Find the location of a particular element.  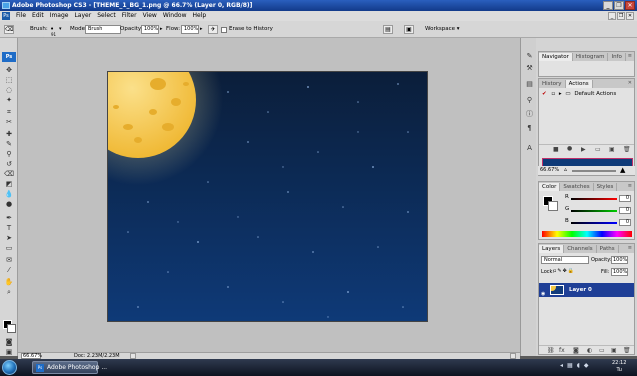

clone-source-dock-icon: ⚲ is located at coordinates (529, 100).